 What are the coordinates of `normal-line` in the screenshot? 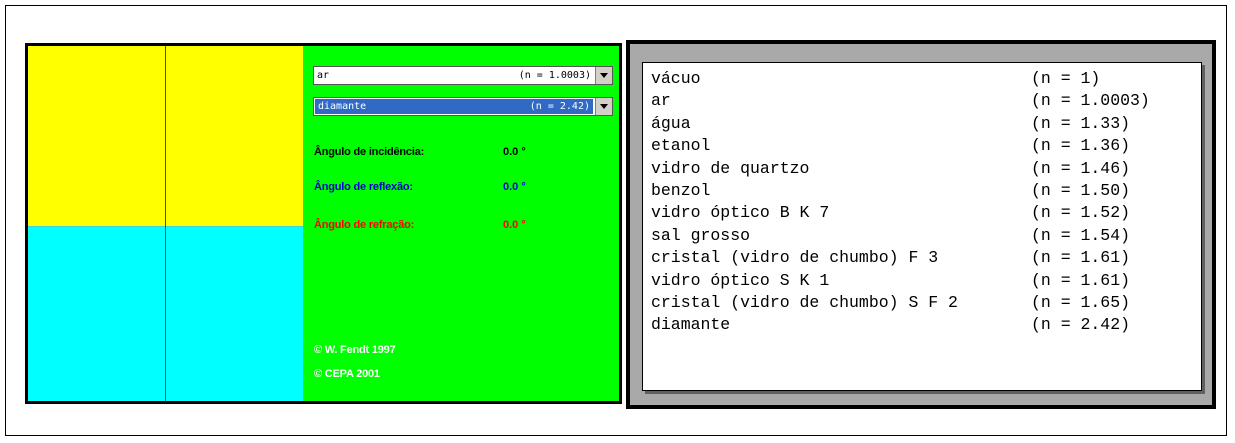 It's located at (165, 223).